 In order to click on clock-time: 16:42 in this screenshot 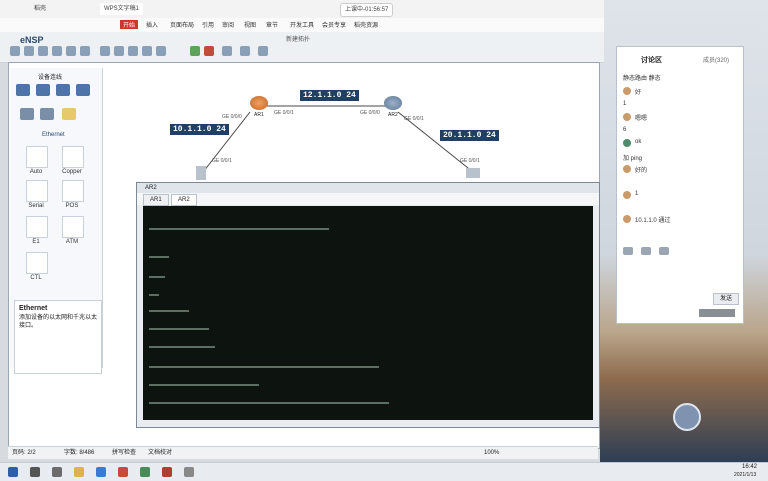, I will do `click(750, 467)`.